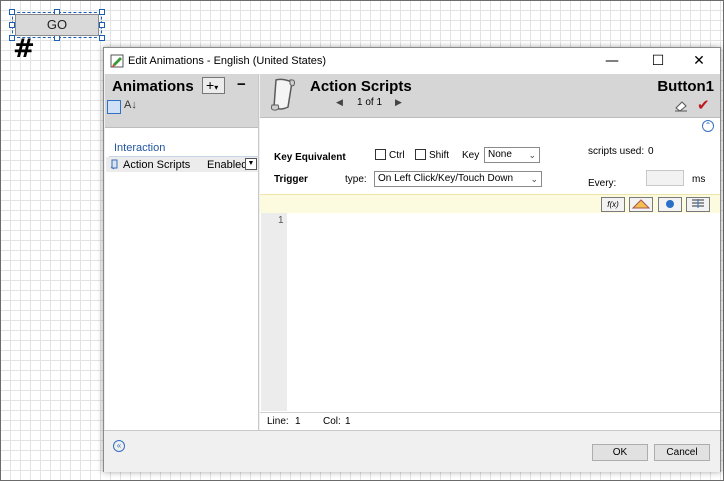 The image size is (724, 481). I want to click on go-button: GO, so click(57, 25).